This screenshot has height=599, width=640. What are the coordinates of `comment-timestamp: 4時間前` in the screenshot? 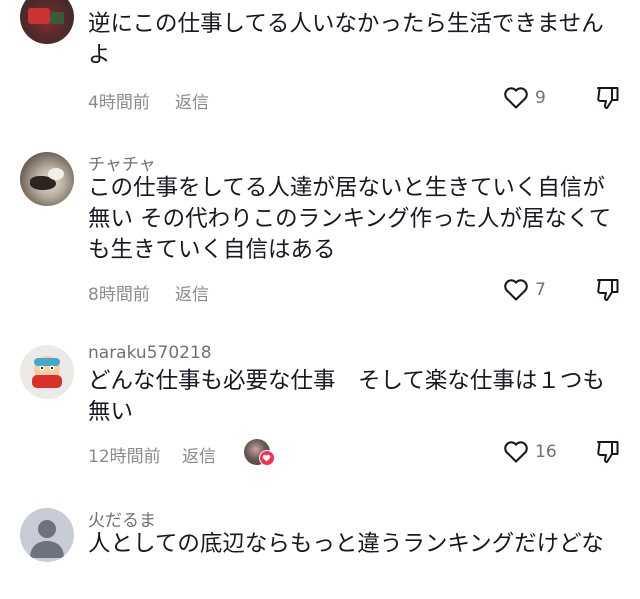 It's located at (119, 103).